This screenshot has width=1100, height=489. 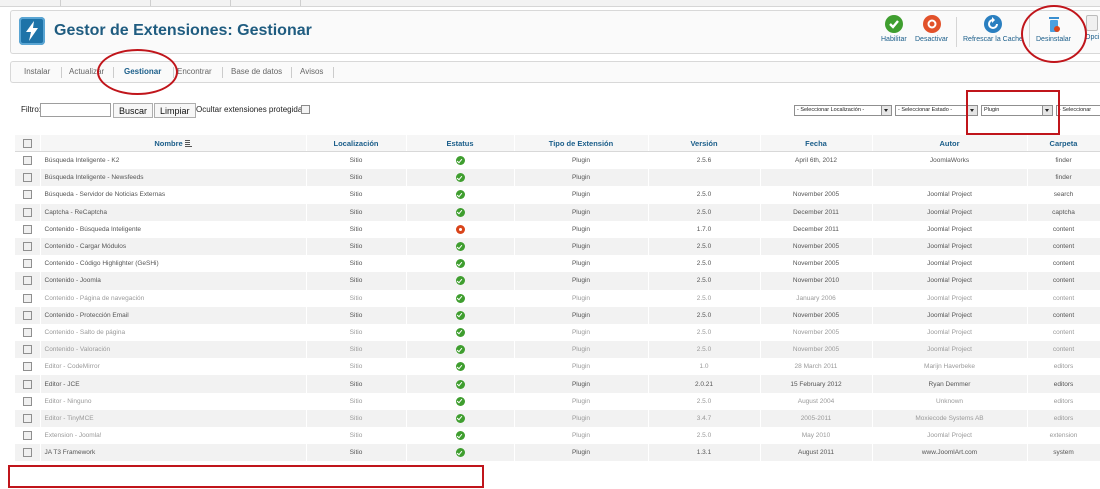 What do you see at coordinates (173, 160) in the screenshot?
I see `cell-name: Búsqueda Inteligente - K2` at bounding box center [173, 160].